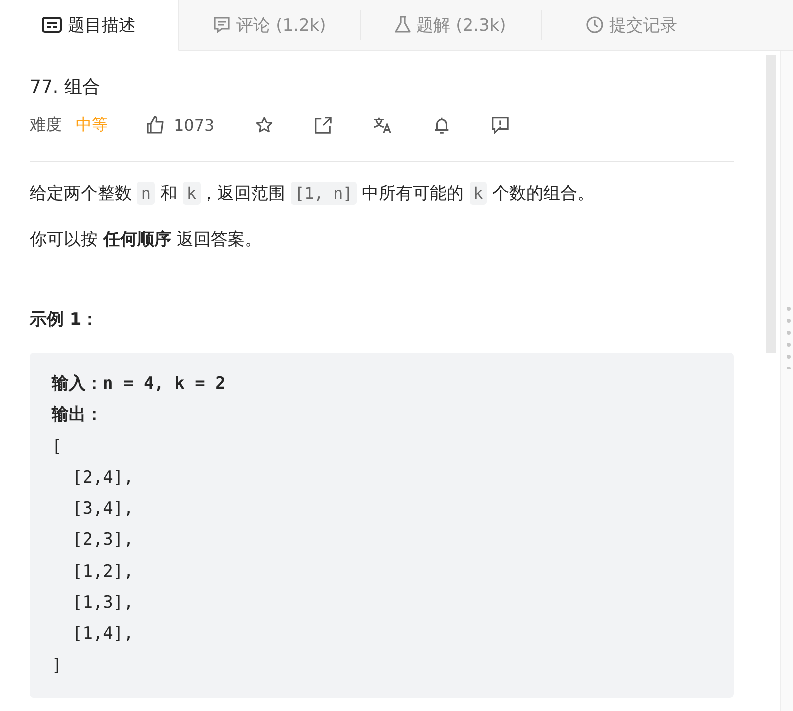 This screenshot has width=793, height=711. What do you see at coordinates (46, 125) in the screenshot?
I see `difficulty-label: 难度` at bounding box center [46, 125].